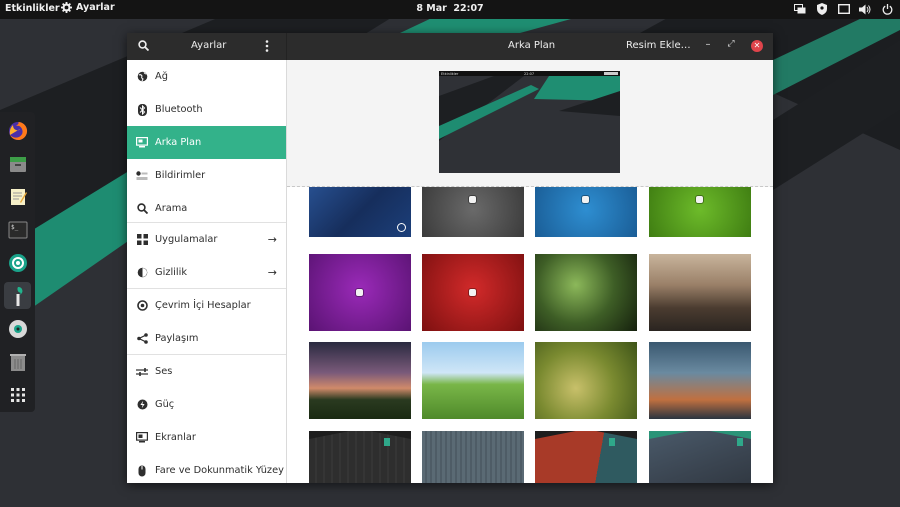 This screenshot has width=900, height=507. Describe the element at coordinates (611, 73) in the screenshot. I see `preview-tray-icons` at that location.